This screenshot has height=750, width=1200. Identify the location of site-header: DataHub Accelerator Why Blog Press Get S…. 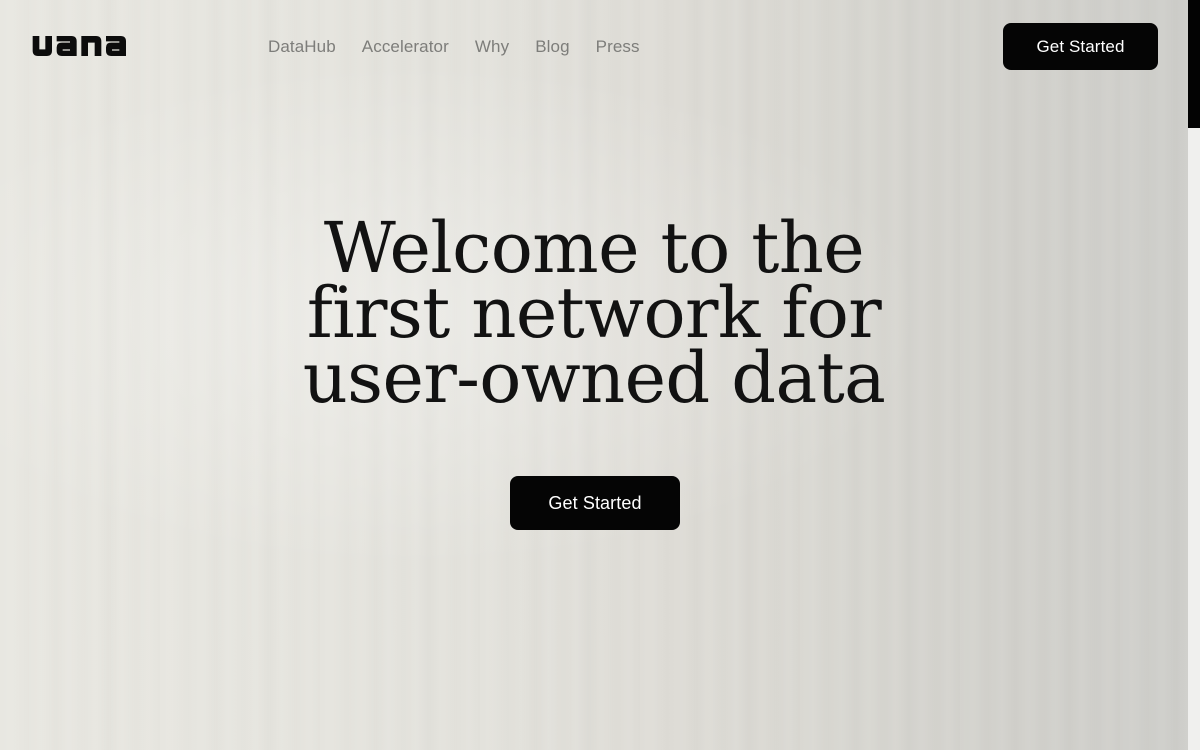
(594, 47).